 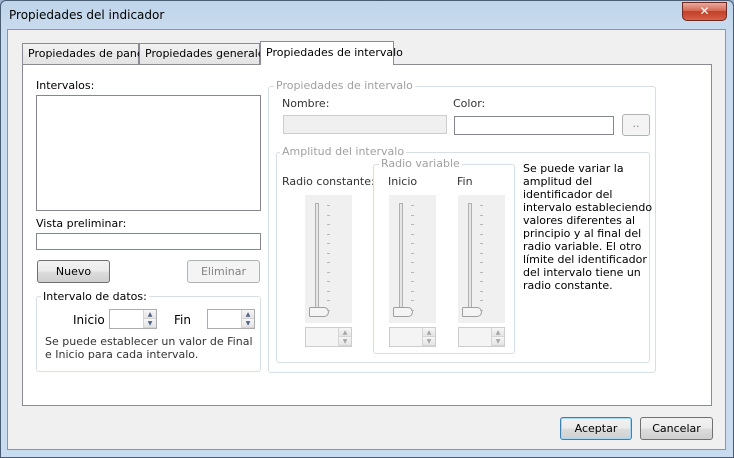 I want to click on tab-label: Propiedades de panel, so click(x=87, y=53).